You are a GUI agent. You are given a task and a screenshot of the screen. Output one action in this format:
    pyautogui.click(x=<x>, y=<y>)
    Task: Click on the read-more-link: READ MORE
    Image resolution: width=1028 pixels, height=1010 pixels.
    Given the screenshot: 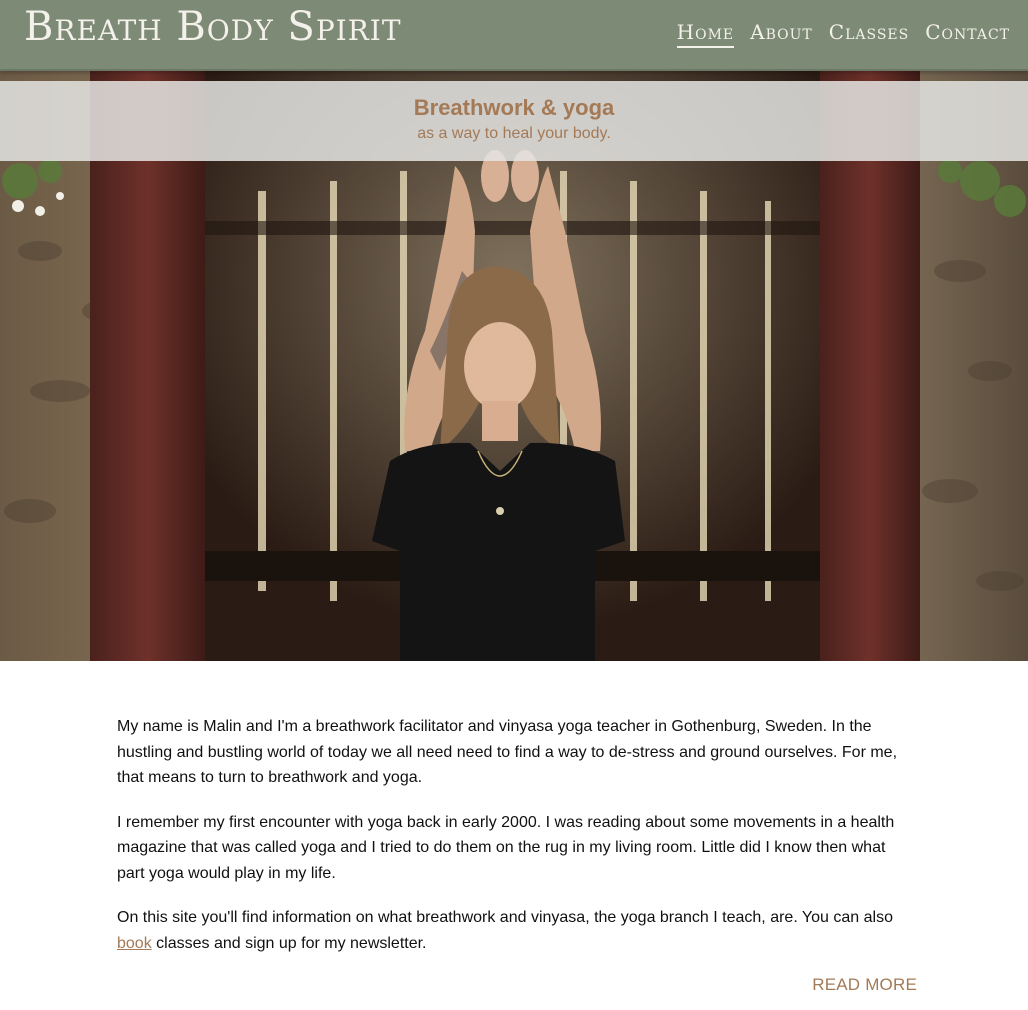 What is the action you would take?
    pyautogui.click(x=864, y=985)
    